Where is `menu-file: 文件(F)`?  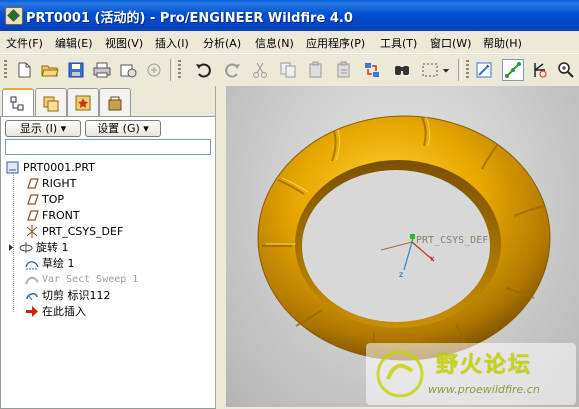
menu-file: 文件(F) is located at coordinates (24, 43).